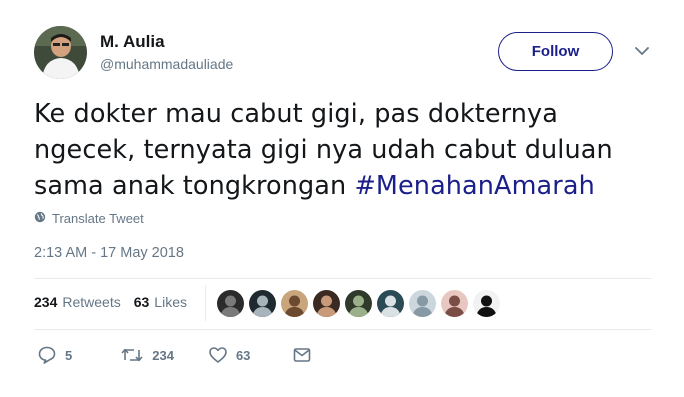 This screenshot has width=684, height=397. Describe the element at coordinates (555, 51) in the screenshot. I see `follow-button: Follow` at that location.